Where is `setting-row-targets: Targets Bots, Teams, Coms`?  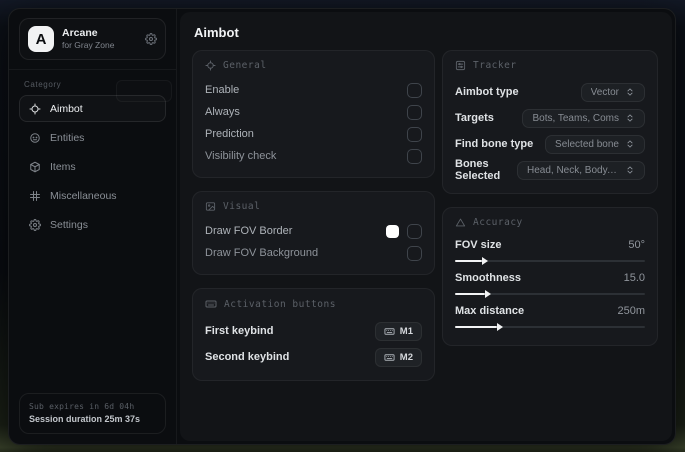
setting-row-targets: Targets Bots, Teams, Coms is located at coordinates (550, 118).